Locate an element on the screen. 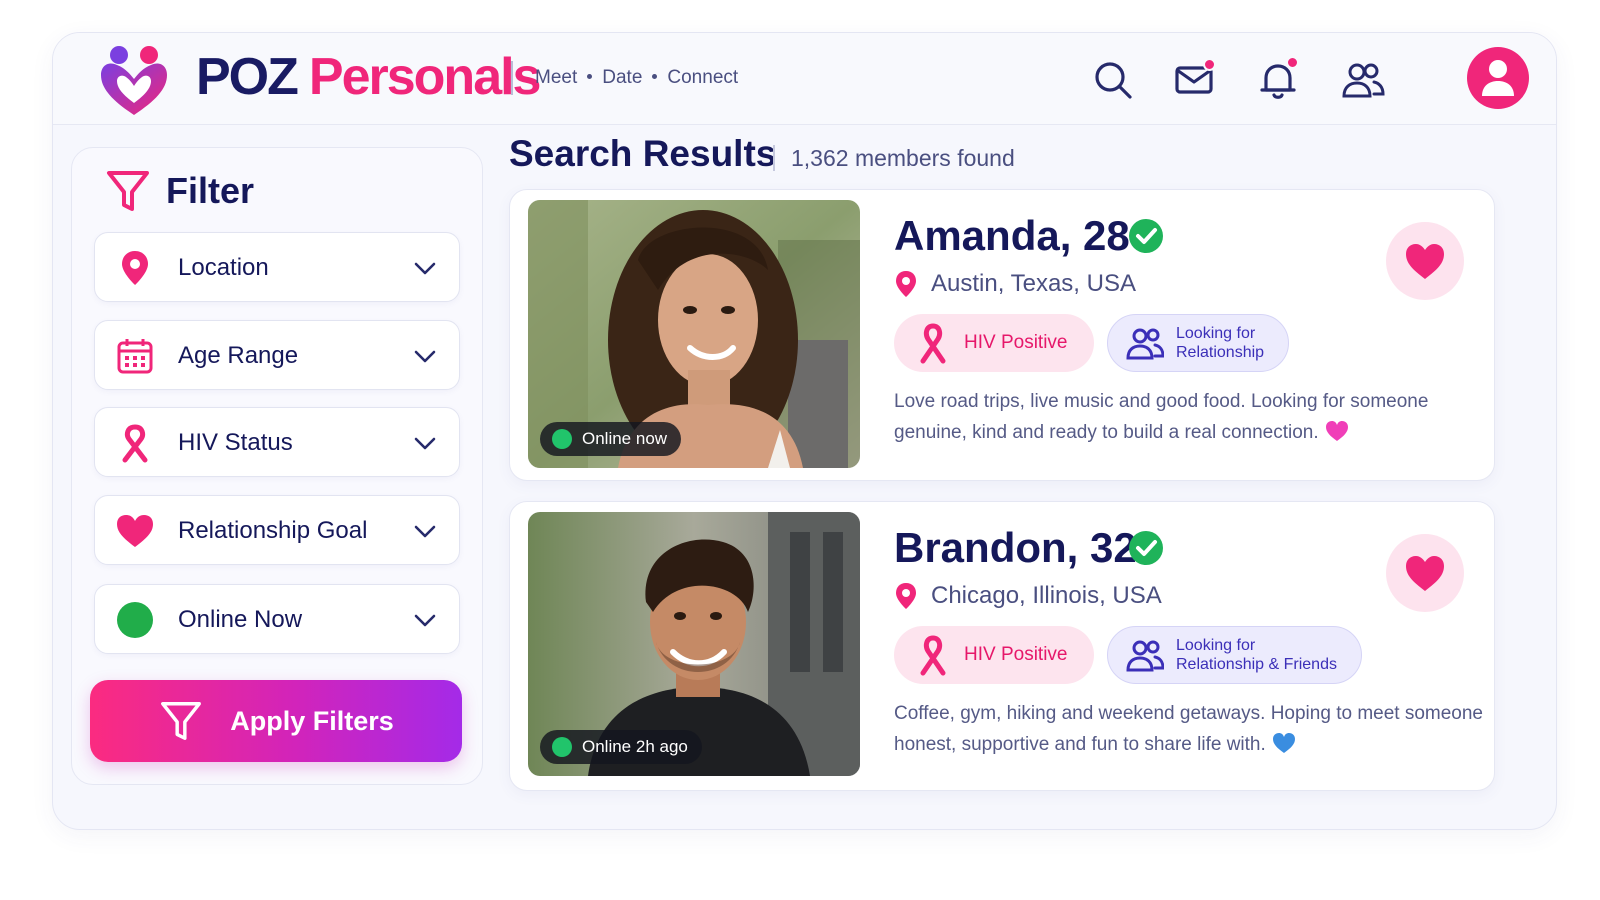  tagline-date: Date is located at coordinates (622, 77).